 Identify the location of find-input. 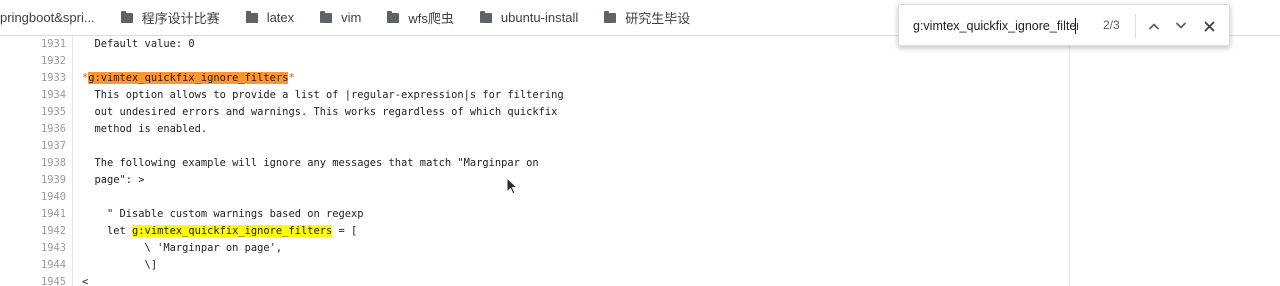
(995, 26).